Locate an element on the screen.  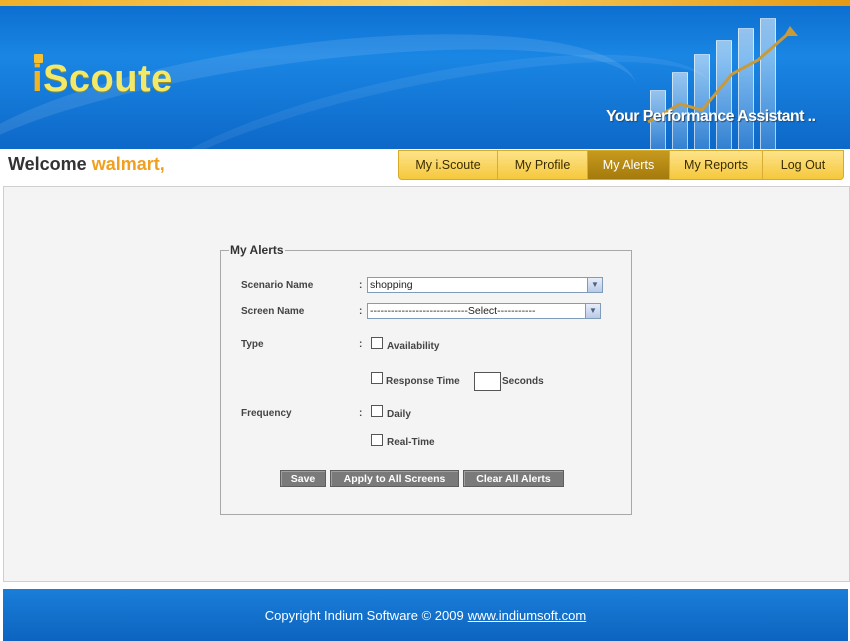
realtime-label: Real-Time is located at coordinates (411, 442).